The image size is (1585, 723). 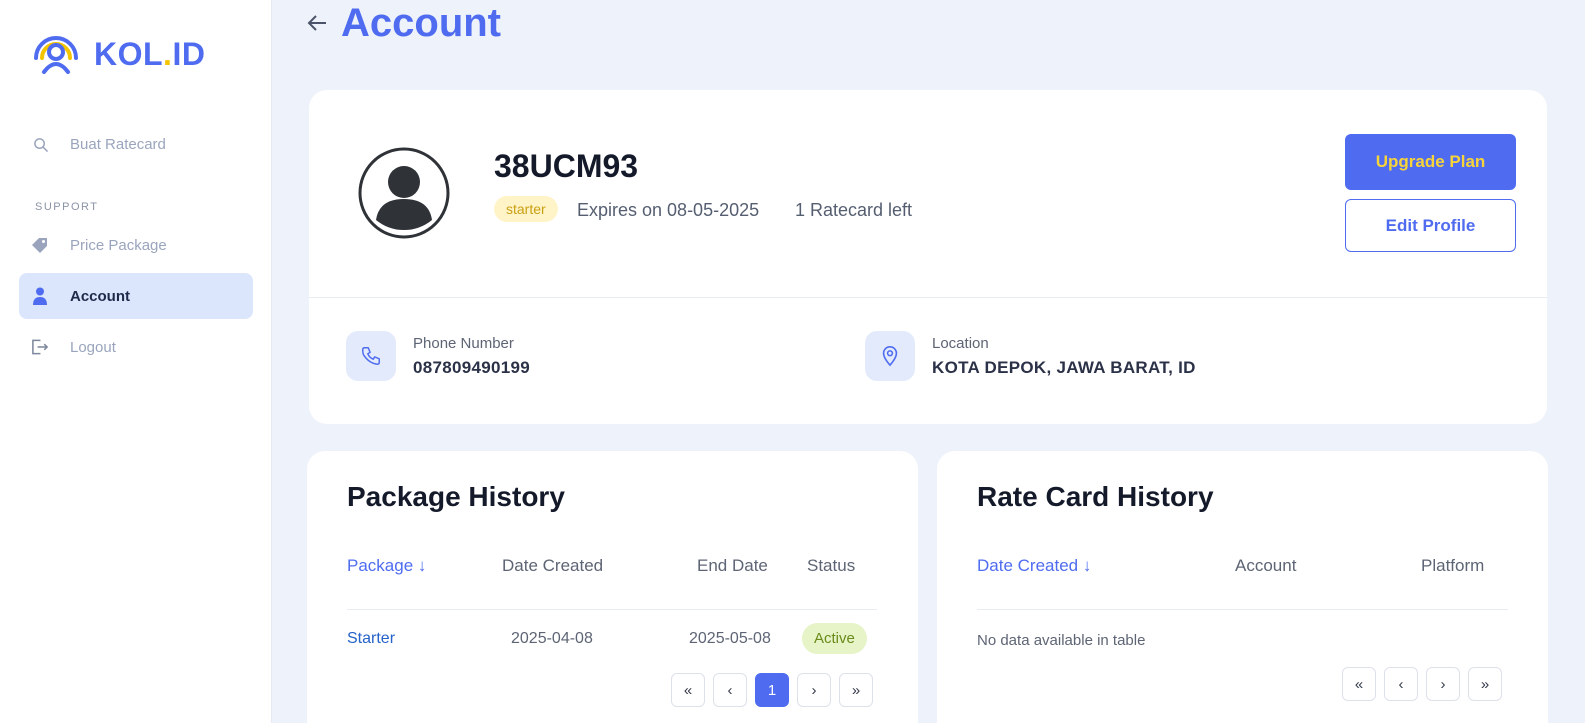 I want to click on sidebar-item-label: Buat Ratecard, so click(x=118, y=144).